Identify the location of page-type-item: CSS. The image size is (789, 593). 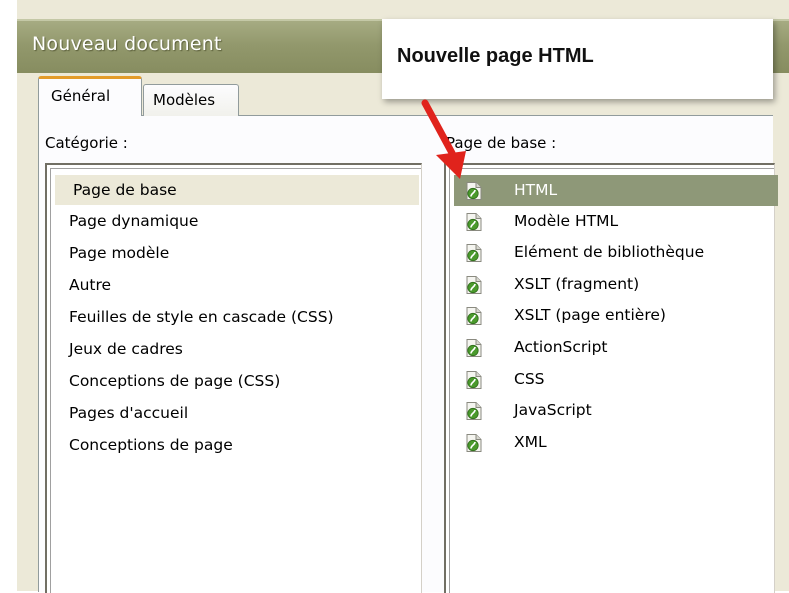
(612, 379).